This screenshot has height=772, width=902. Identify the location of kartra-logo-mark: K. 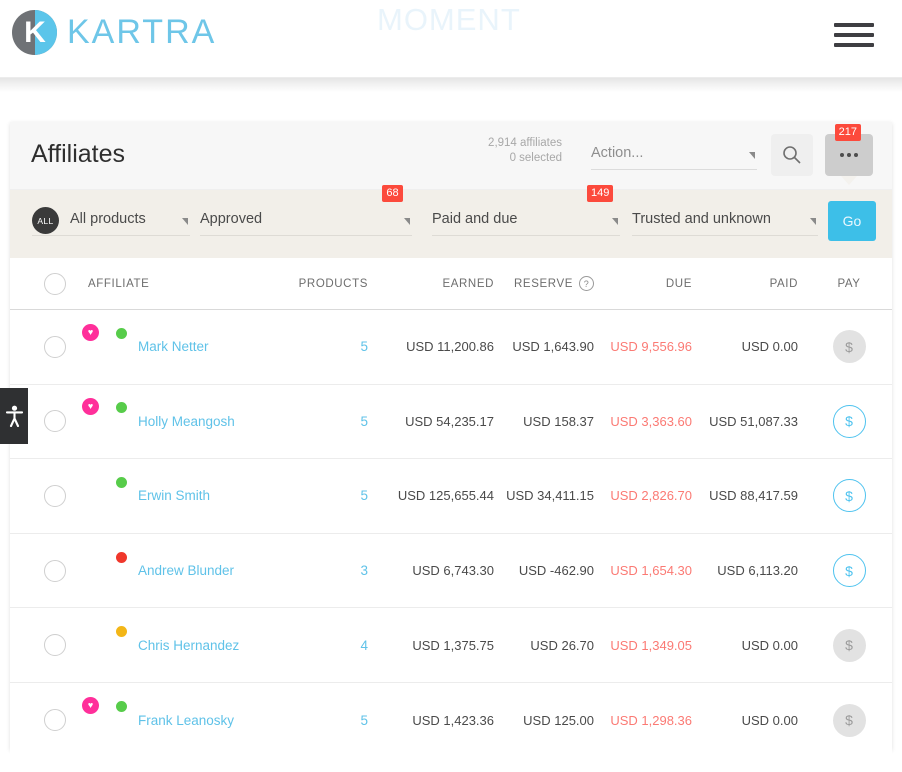
(34, 32).